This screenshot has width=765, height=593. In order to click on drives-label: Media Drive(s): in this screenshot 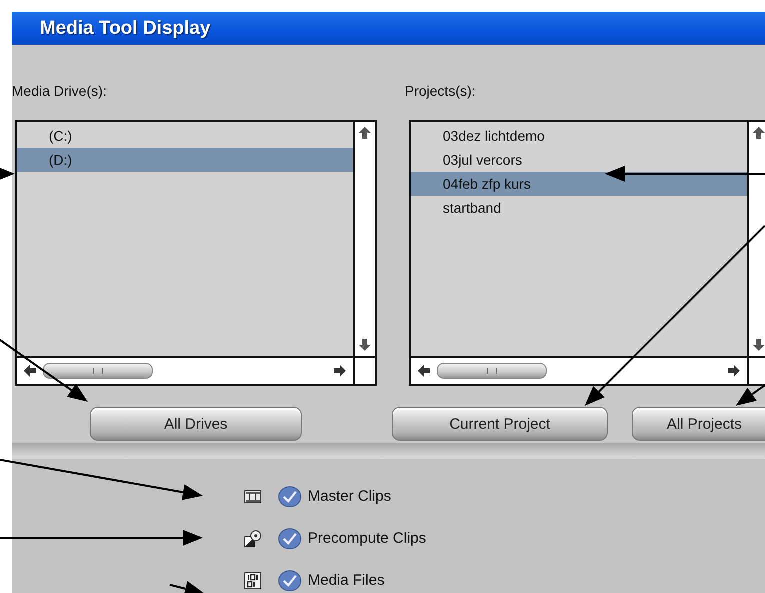, I will do `click(60, 92)`.